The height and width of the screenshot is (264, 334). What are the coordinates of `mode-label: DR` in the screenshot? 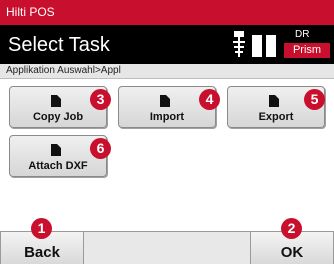 It's located at (302, 34).